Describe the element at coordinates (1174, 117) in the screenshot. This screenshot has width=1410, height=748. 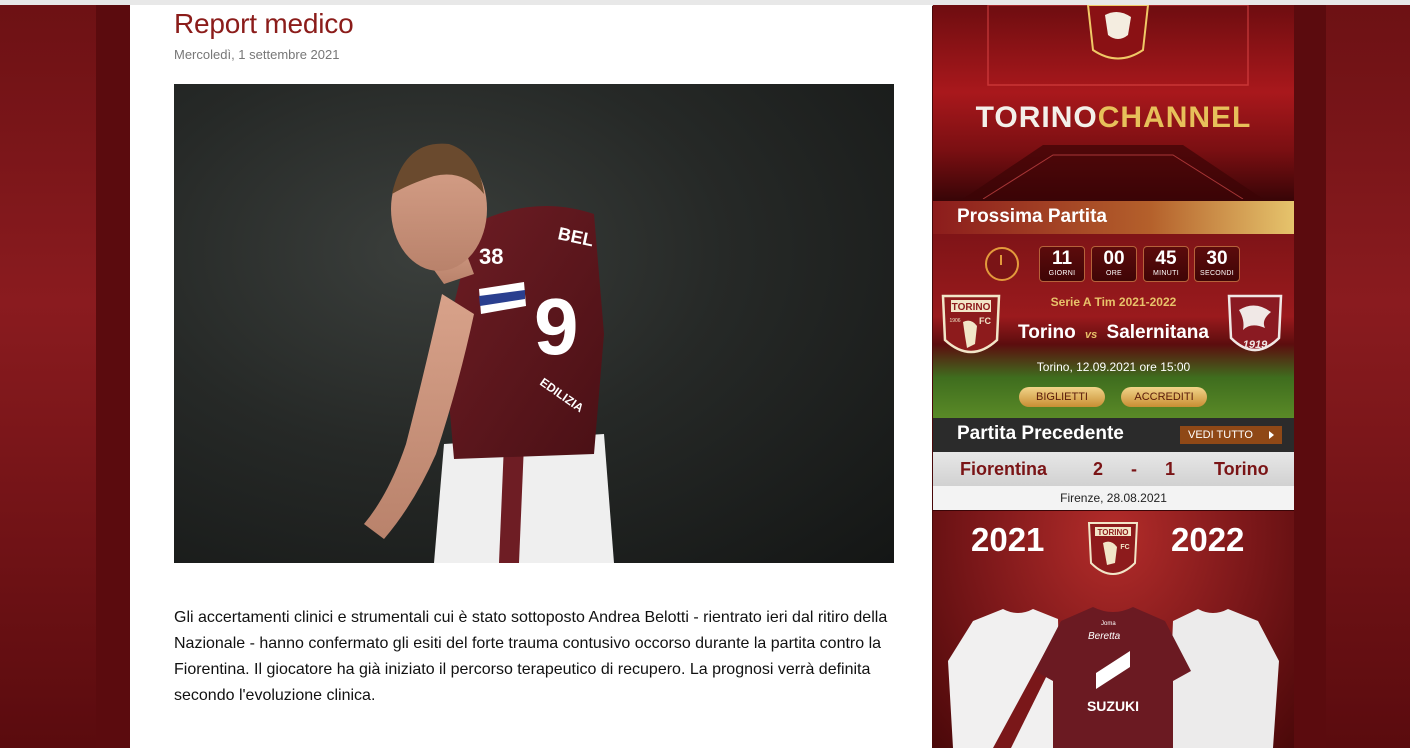
I see `brand-part-channel: CHANNEL` at that location.